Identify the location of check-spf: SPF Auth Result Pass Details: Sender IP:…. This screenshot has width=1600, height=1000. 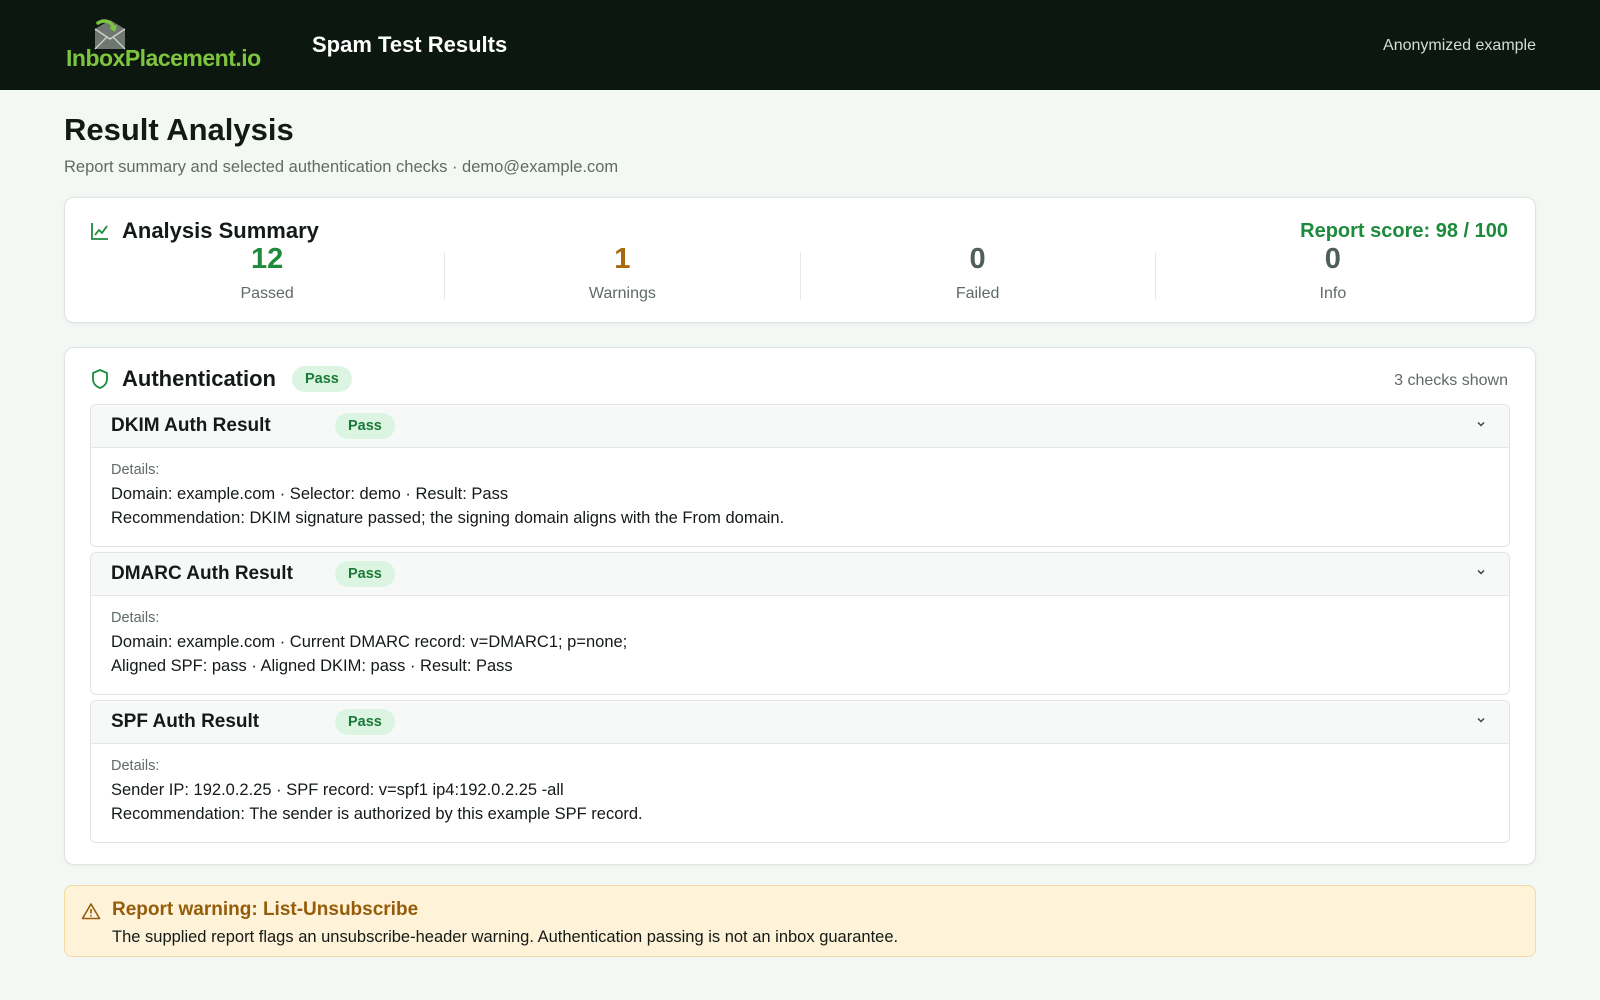
(800, 771).